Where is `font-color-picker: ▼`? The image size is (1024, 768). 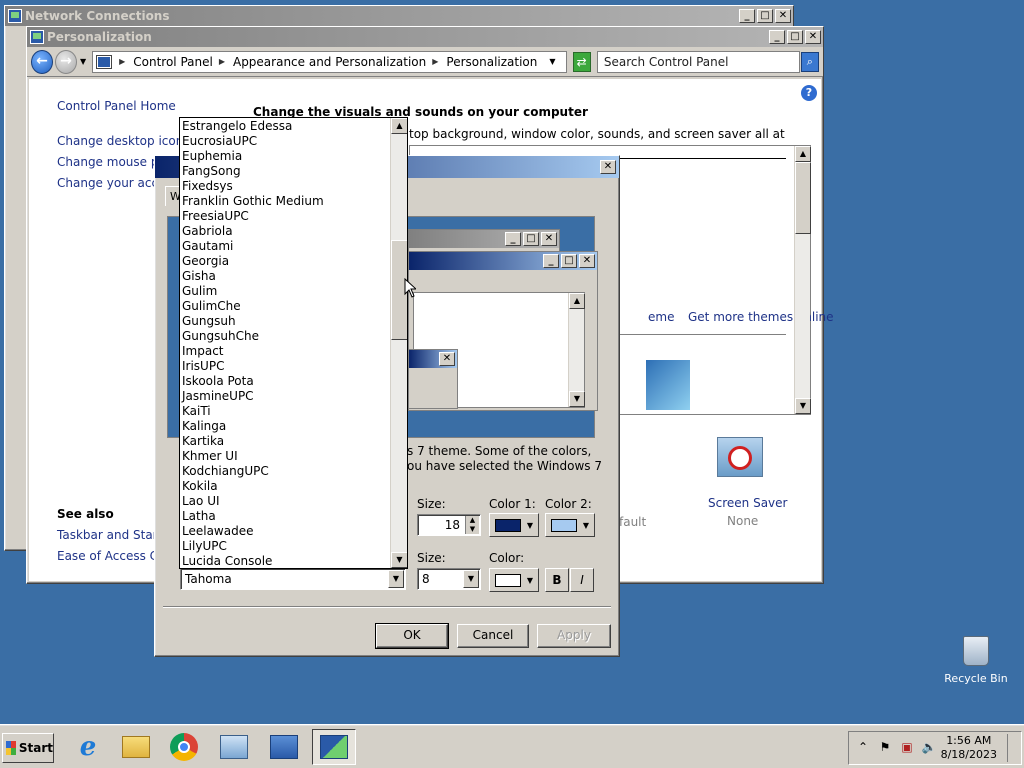 font-color-picker: ▼ is located at coordinates (514, 580).